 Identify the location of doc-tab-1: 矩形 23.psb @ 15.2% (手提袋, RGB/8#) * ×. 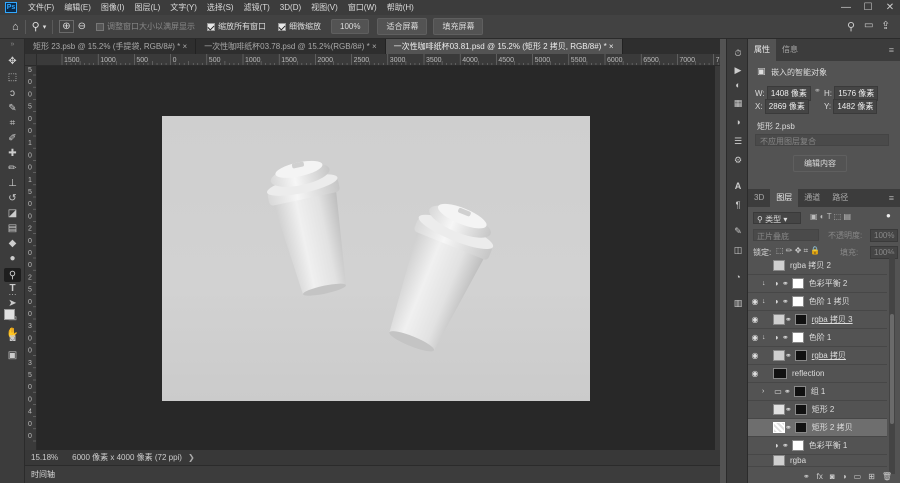
(111, 46).